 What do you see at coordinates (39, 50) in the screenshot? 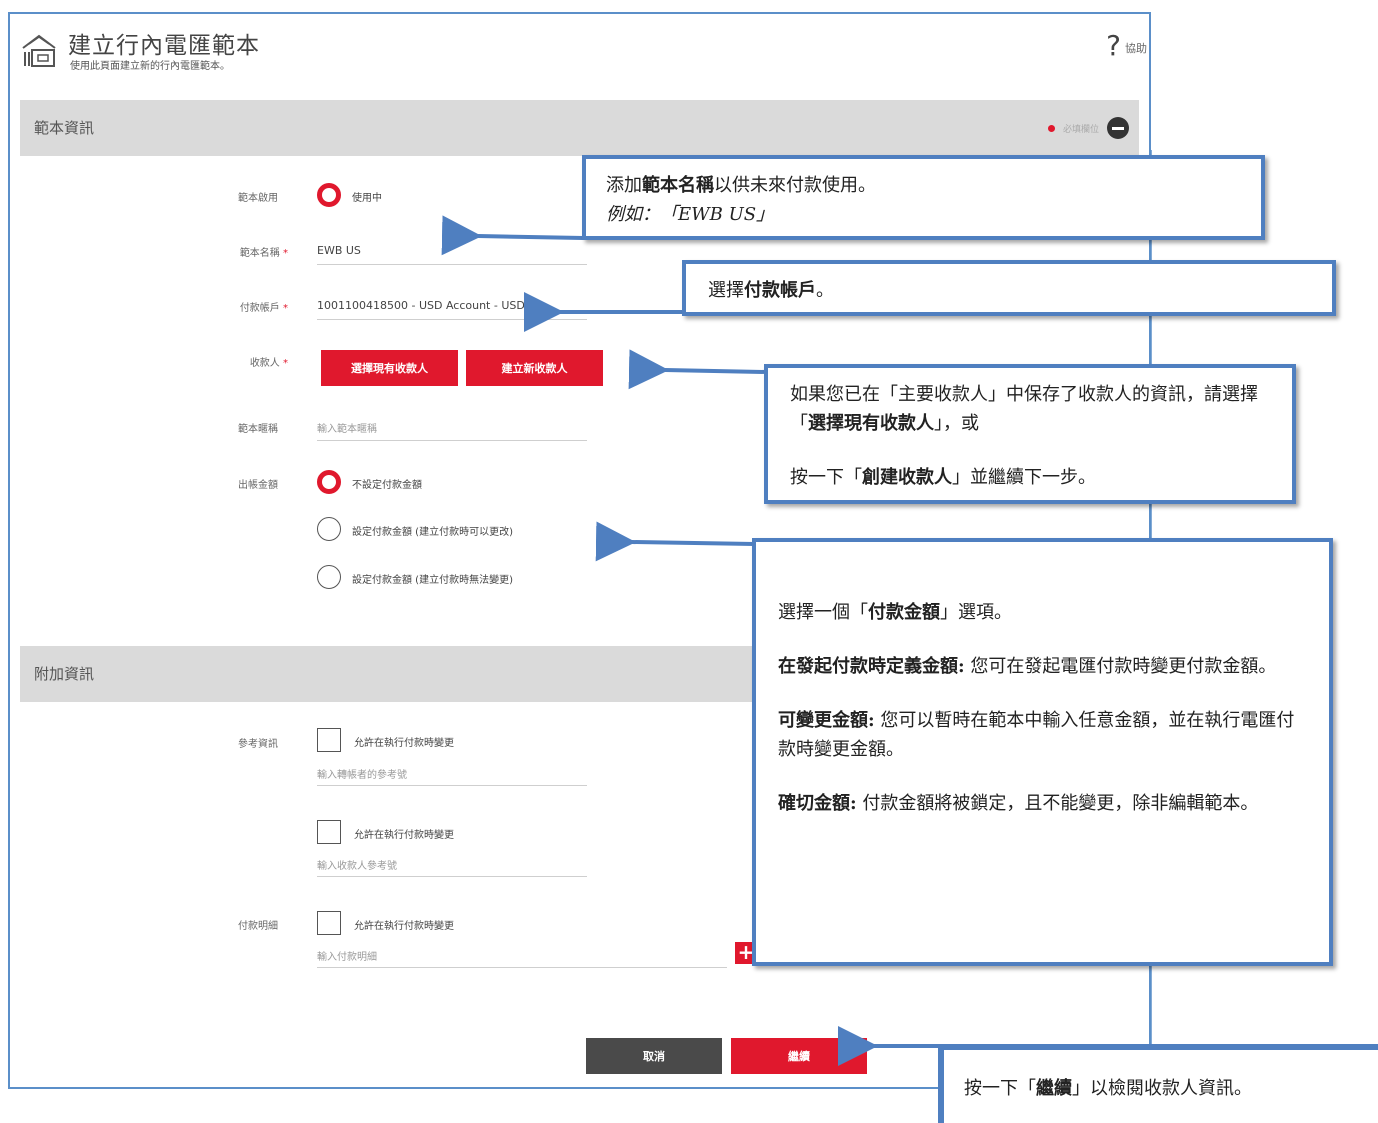
I see `bank-template-icon` at bounding box center [39, 50].